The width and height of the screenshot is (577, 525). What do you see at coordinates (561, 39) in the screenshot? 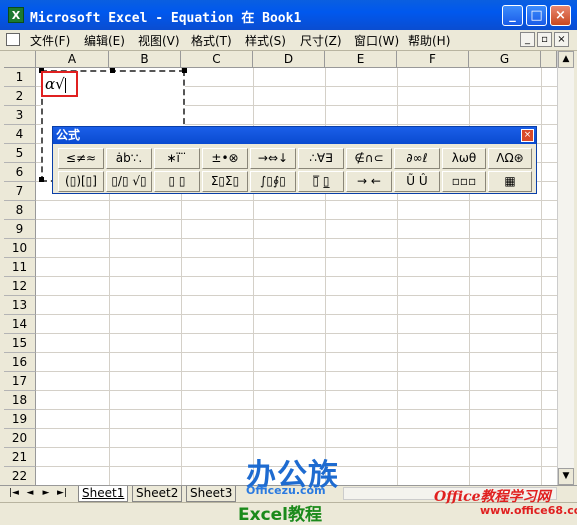
I see `doc-close-button: ×` at bounding box center [561, 39].